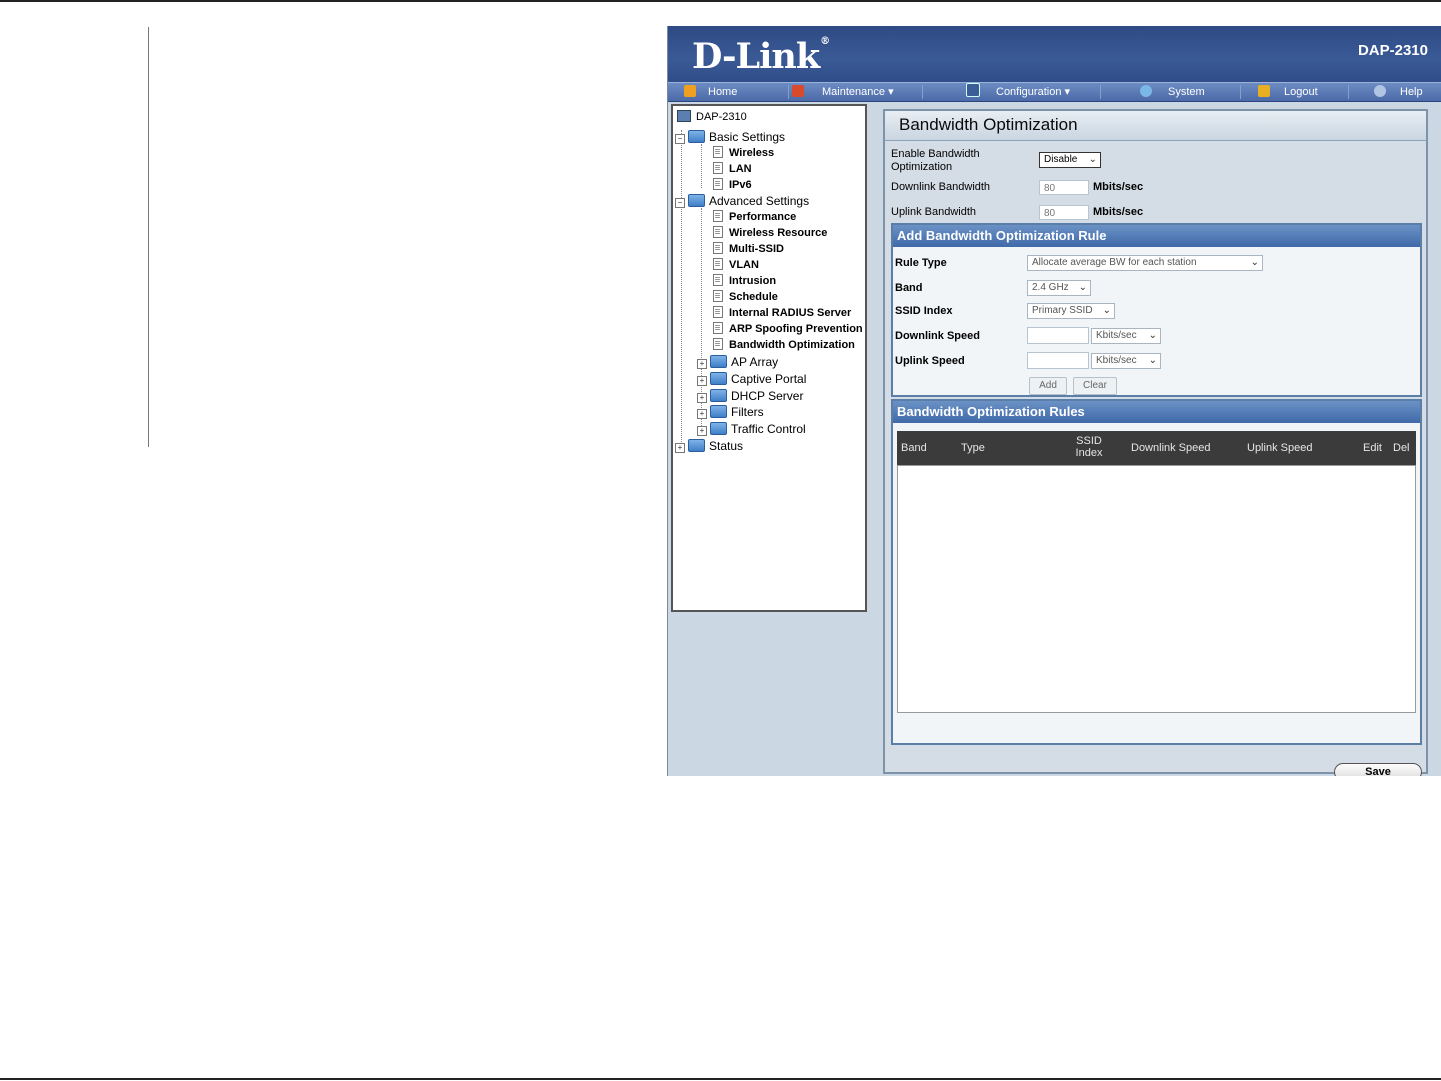 This screenshot has height=1081, width=1441. I want to click on tree-item-schedule: Schedule, so click(745, 297).